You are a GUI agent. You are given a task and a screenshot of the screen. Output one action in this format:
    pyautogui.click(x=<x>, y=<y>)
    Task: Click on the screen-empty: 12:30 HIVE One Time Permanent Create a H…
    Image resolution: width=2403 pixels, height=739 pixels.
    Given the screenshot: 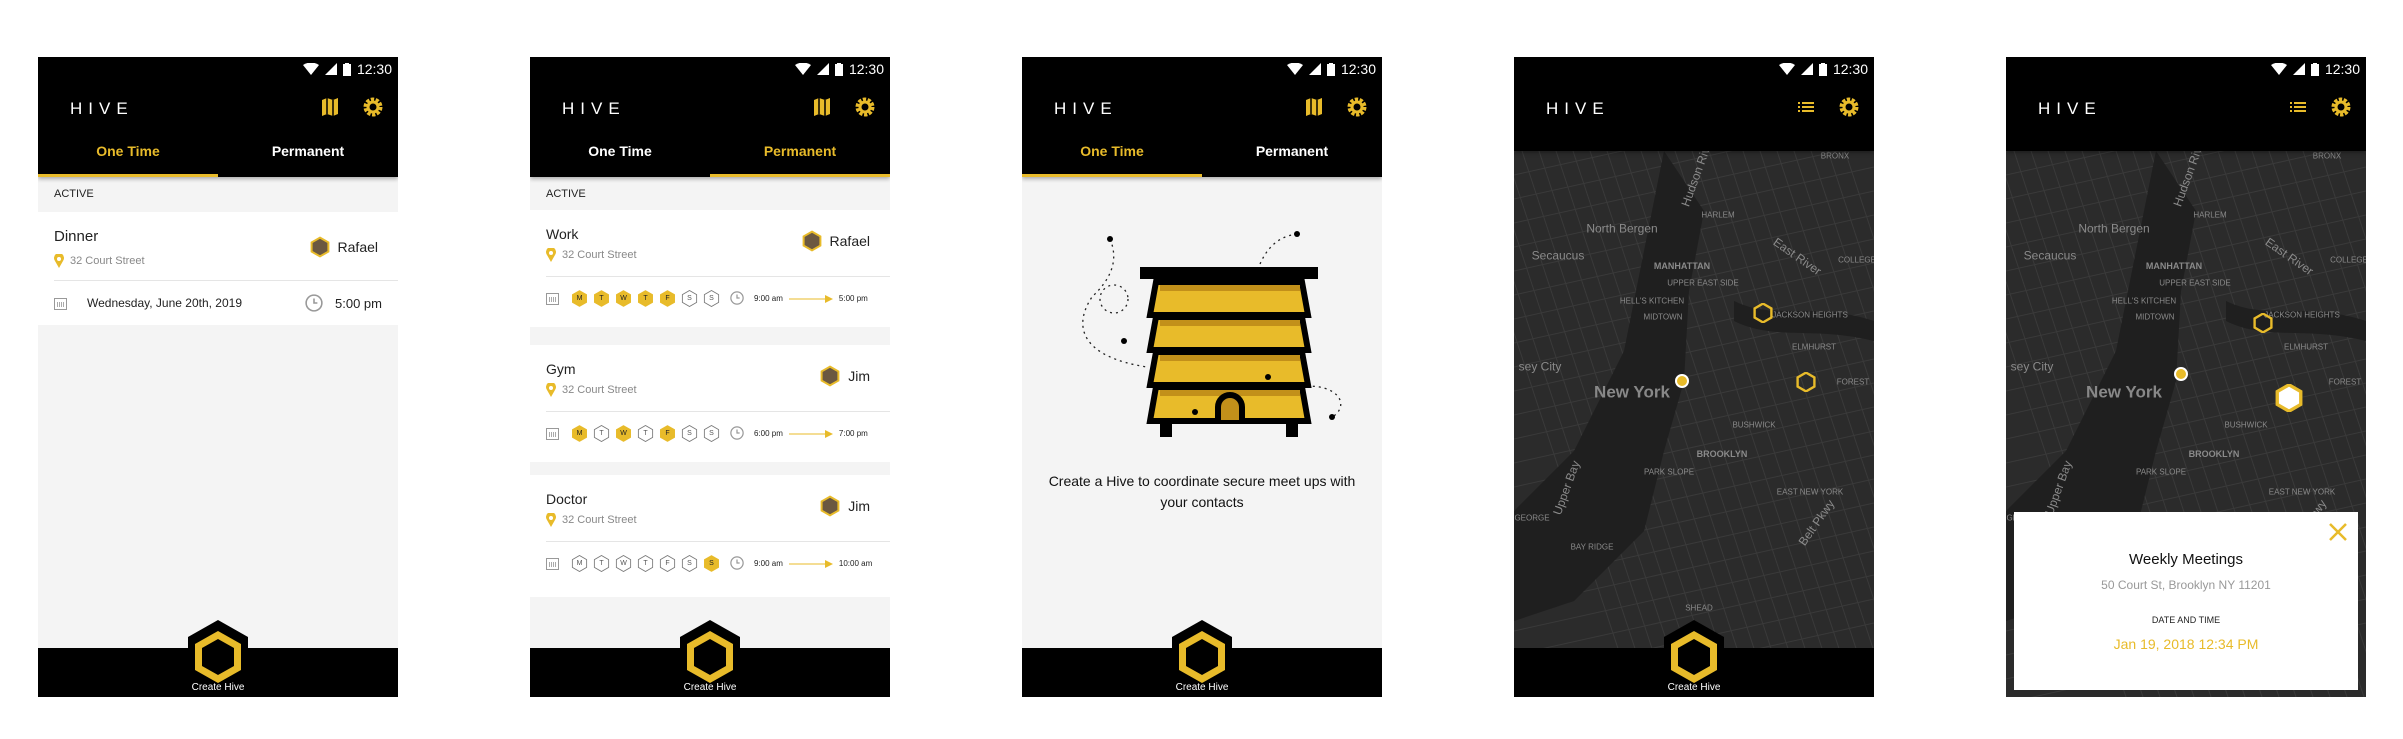 What is the action you would take?
    pyautogui.click(x=1202, y=377)
    